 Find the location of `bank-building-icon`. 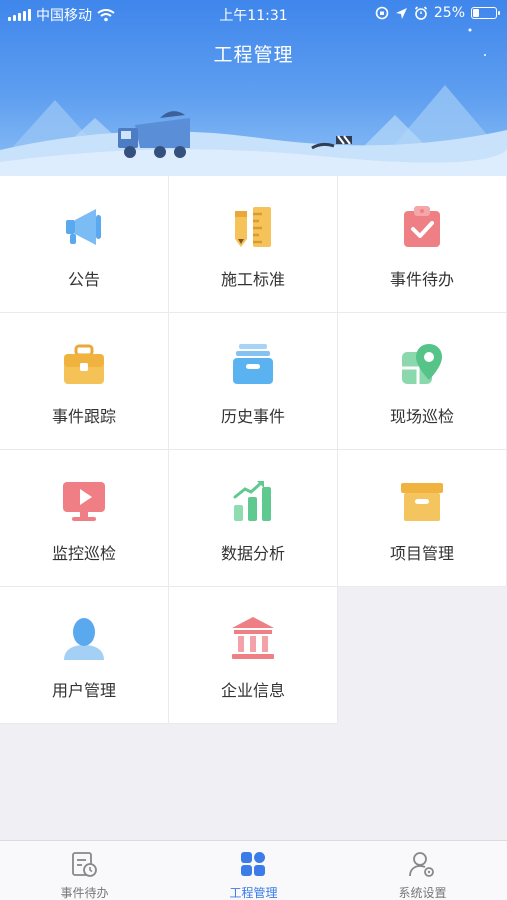

bank-building-icon is located at coordinates (253, 638).